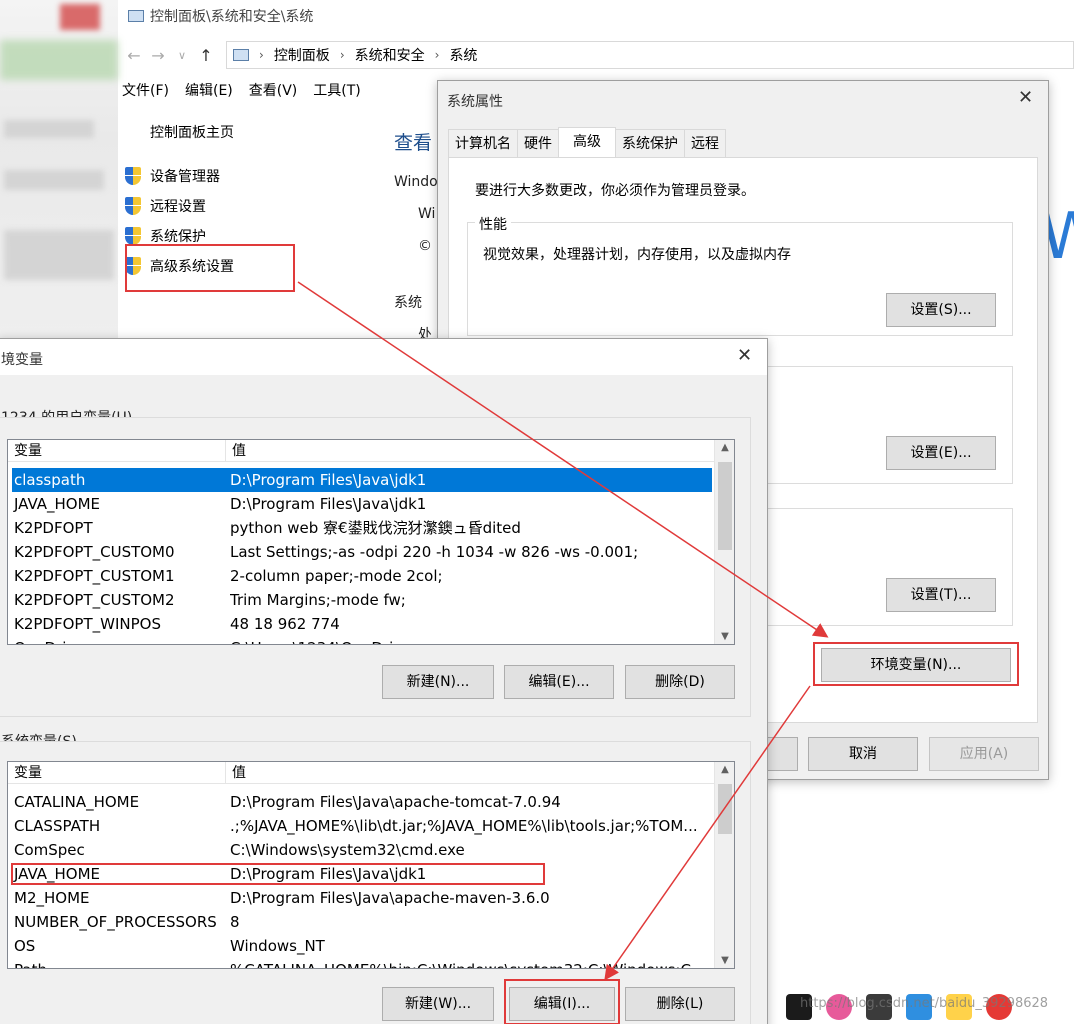  I want to click on watermark-text: https://blog.csdn.net/baidu_39298628, so click(924, 1003).